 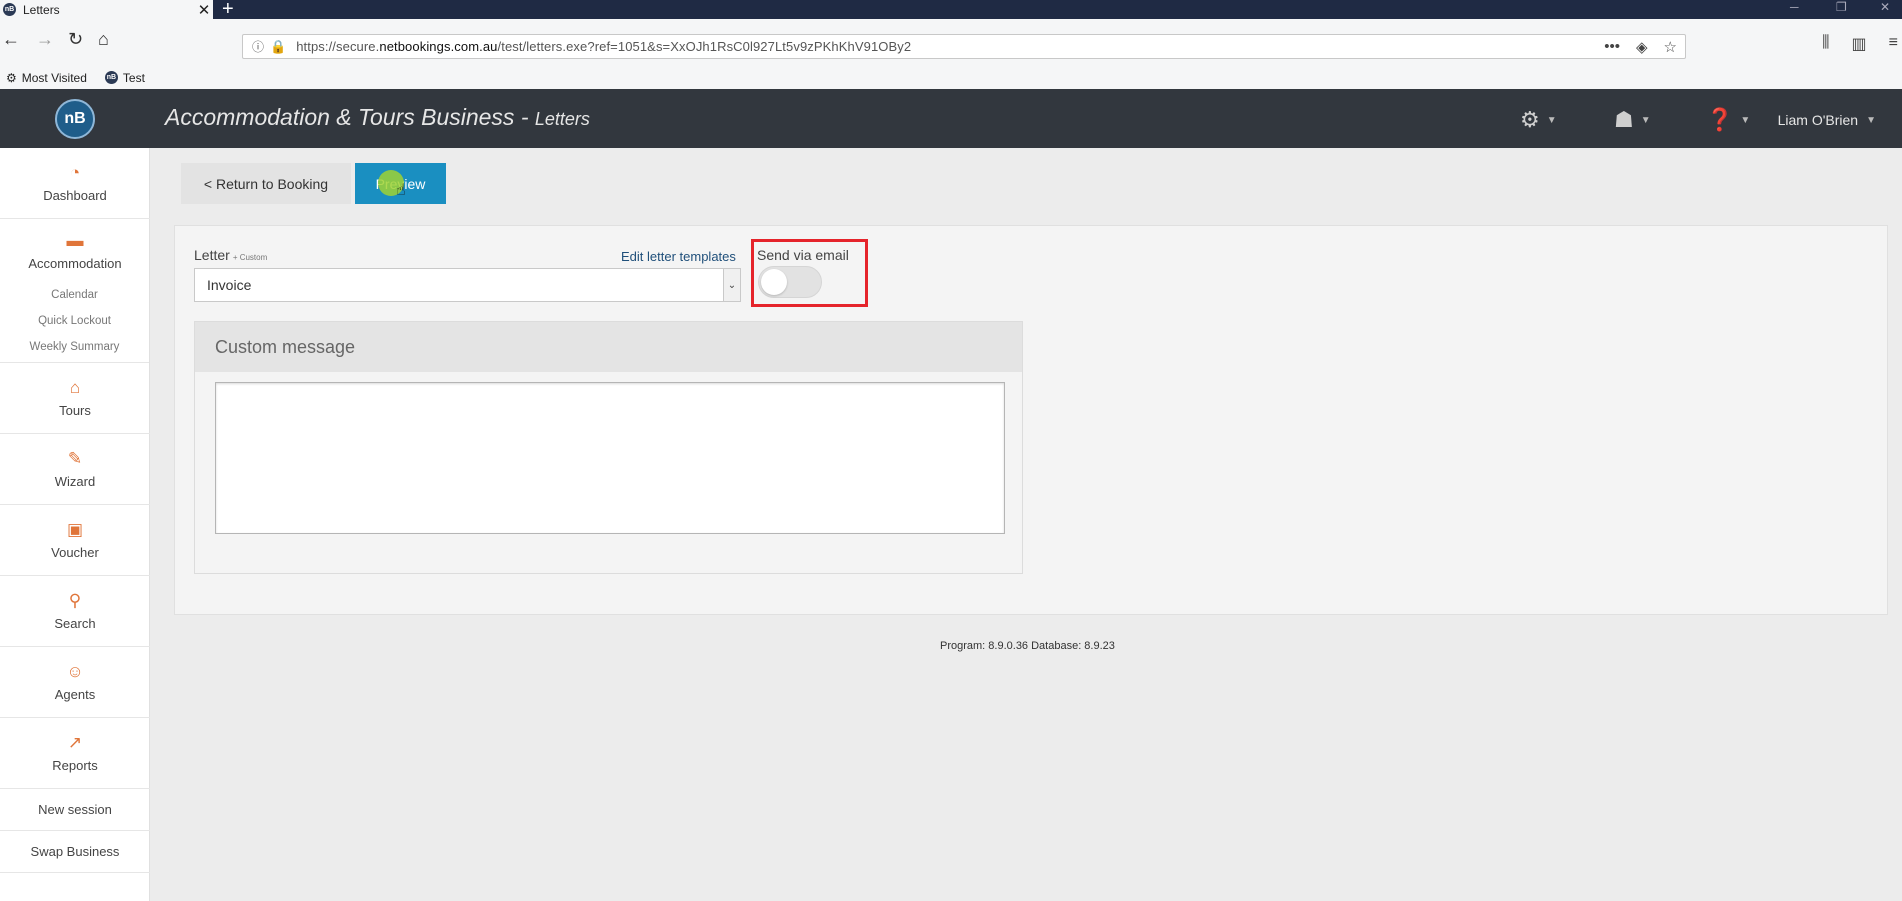 What do you see at coordinates (1624, 119) in the screenshot?
I see `ninja-icon: ☗` at bounding box center [1624, 119].